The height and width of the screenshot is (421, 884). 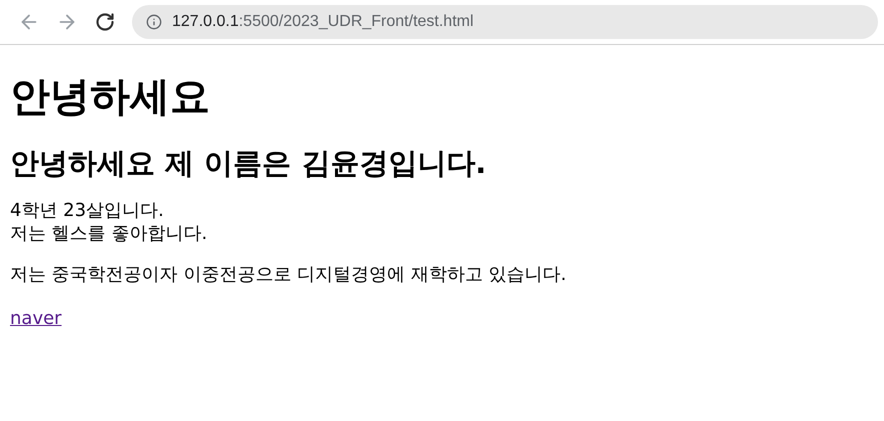 What do you see at coordinates (36, 318) in the screenshot?
I see `naver-link: naver` at bounding box center [36, 318].